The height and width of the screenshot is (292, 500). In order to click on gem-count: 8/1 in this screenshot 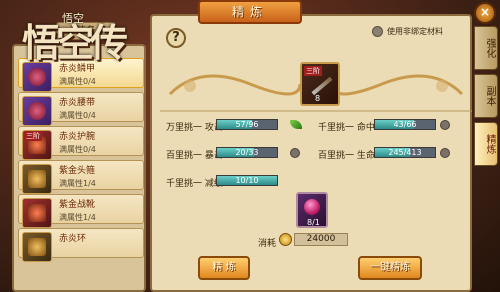, I will do `click(313, 222)`.